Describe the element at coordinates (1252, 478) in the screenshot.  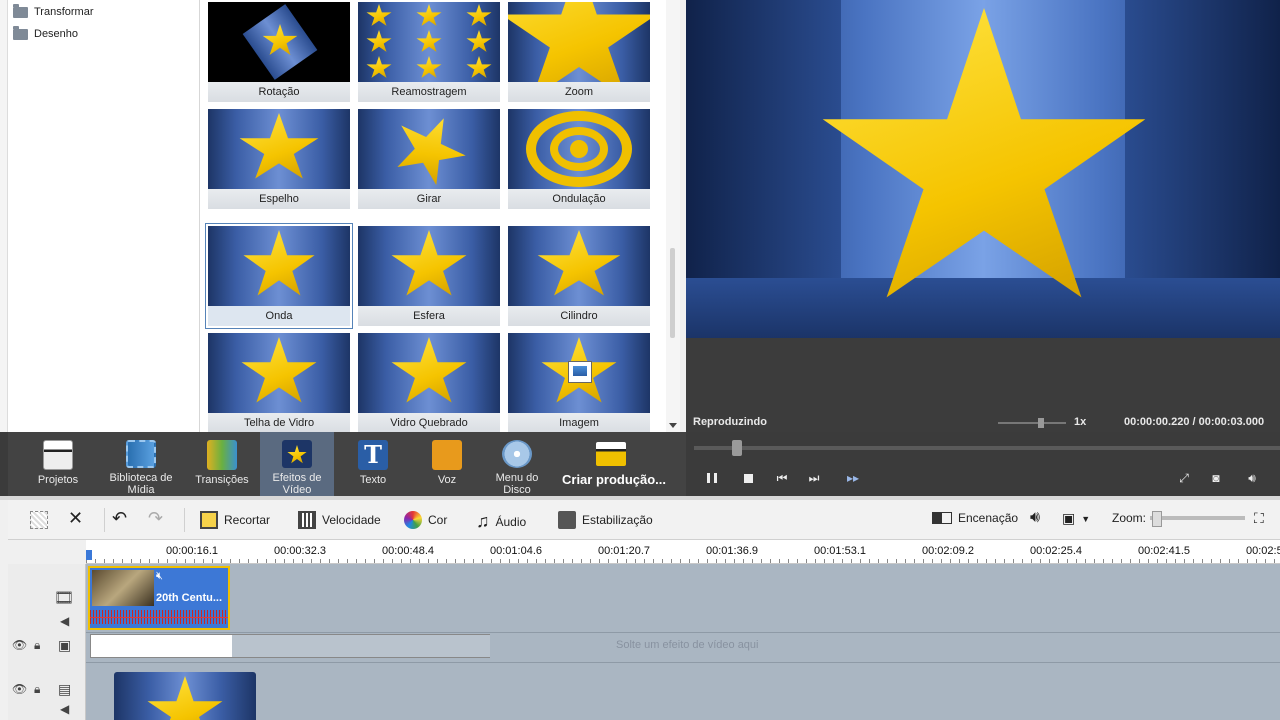
I see `volume-button: 🔊︎` at that location.